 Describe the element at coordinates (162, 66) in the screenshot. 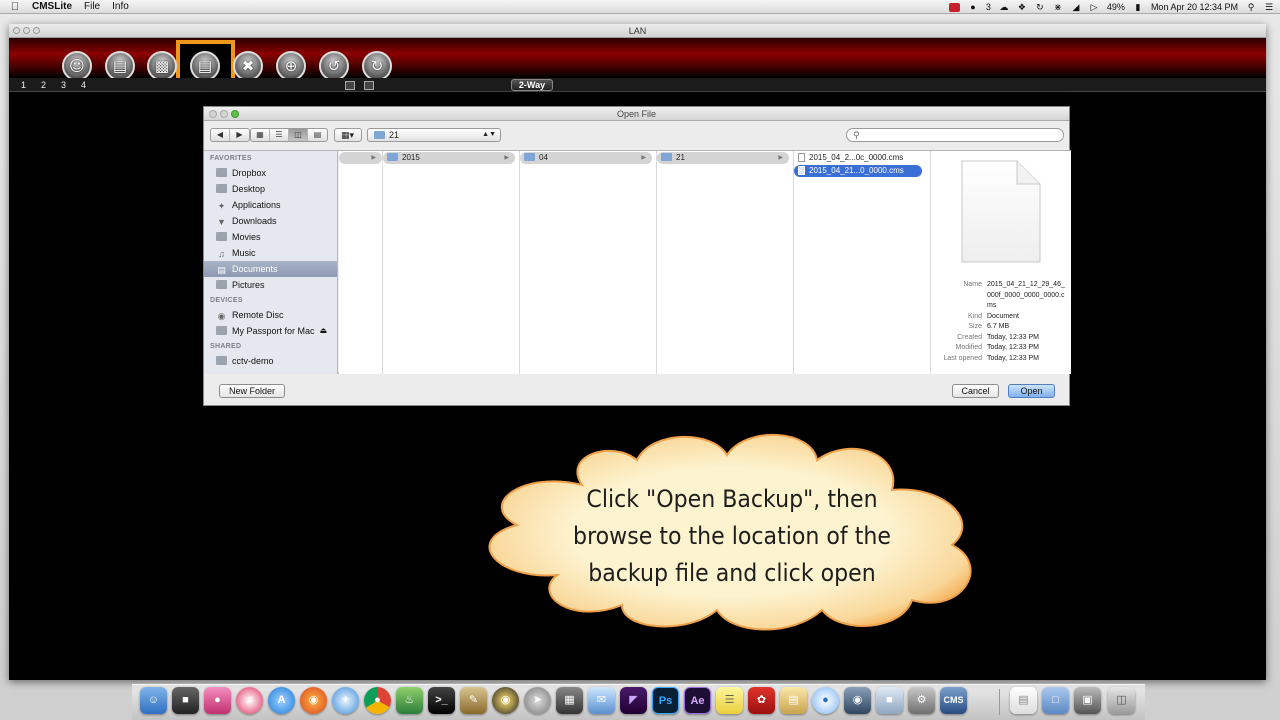

I see `film-icon: ▩` at that location.